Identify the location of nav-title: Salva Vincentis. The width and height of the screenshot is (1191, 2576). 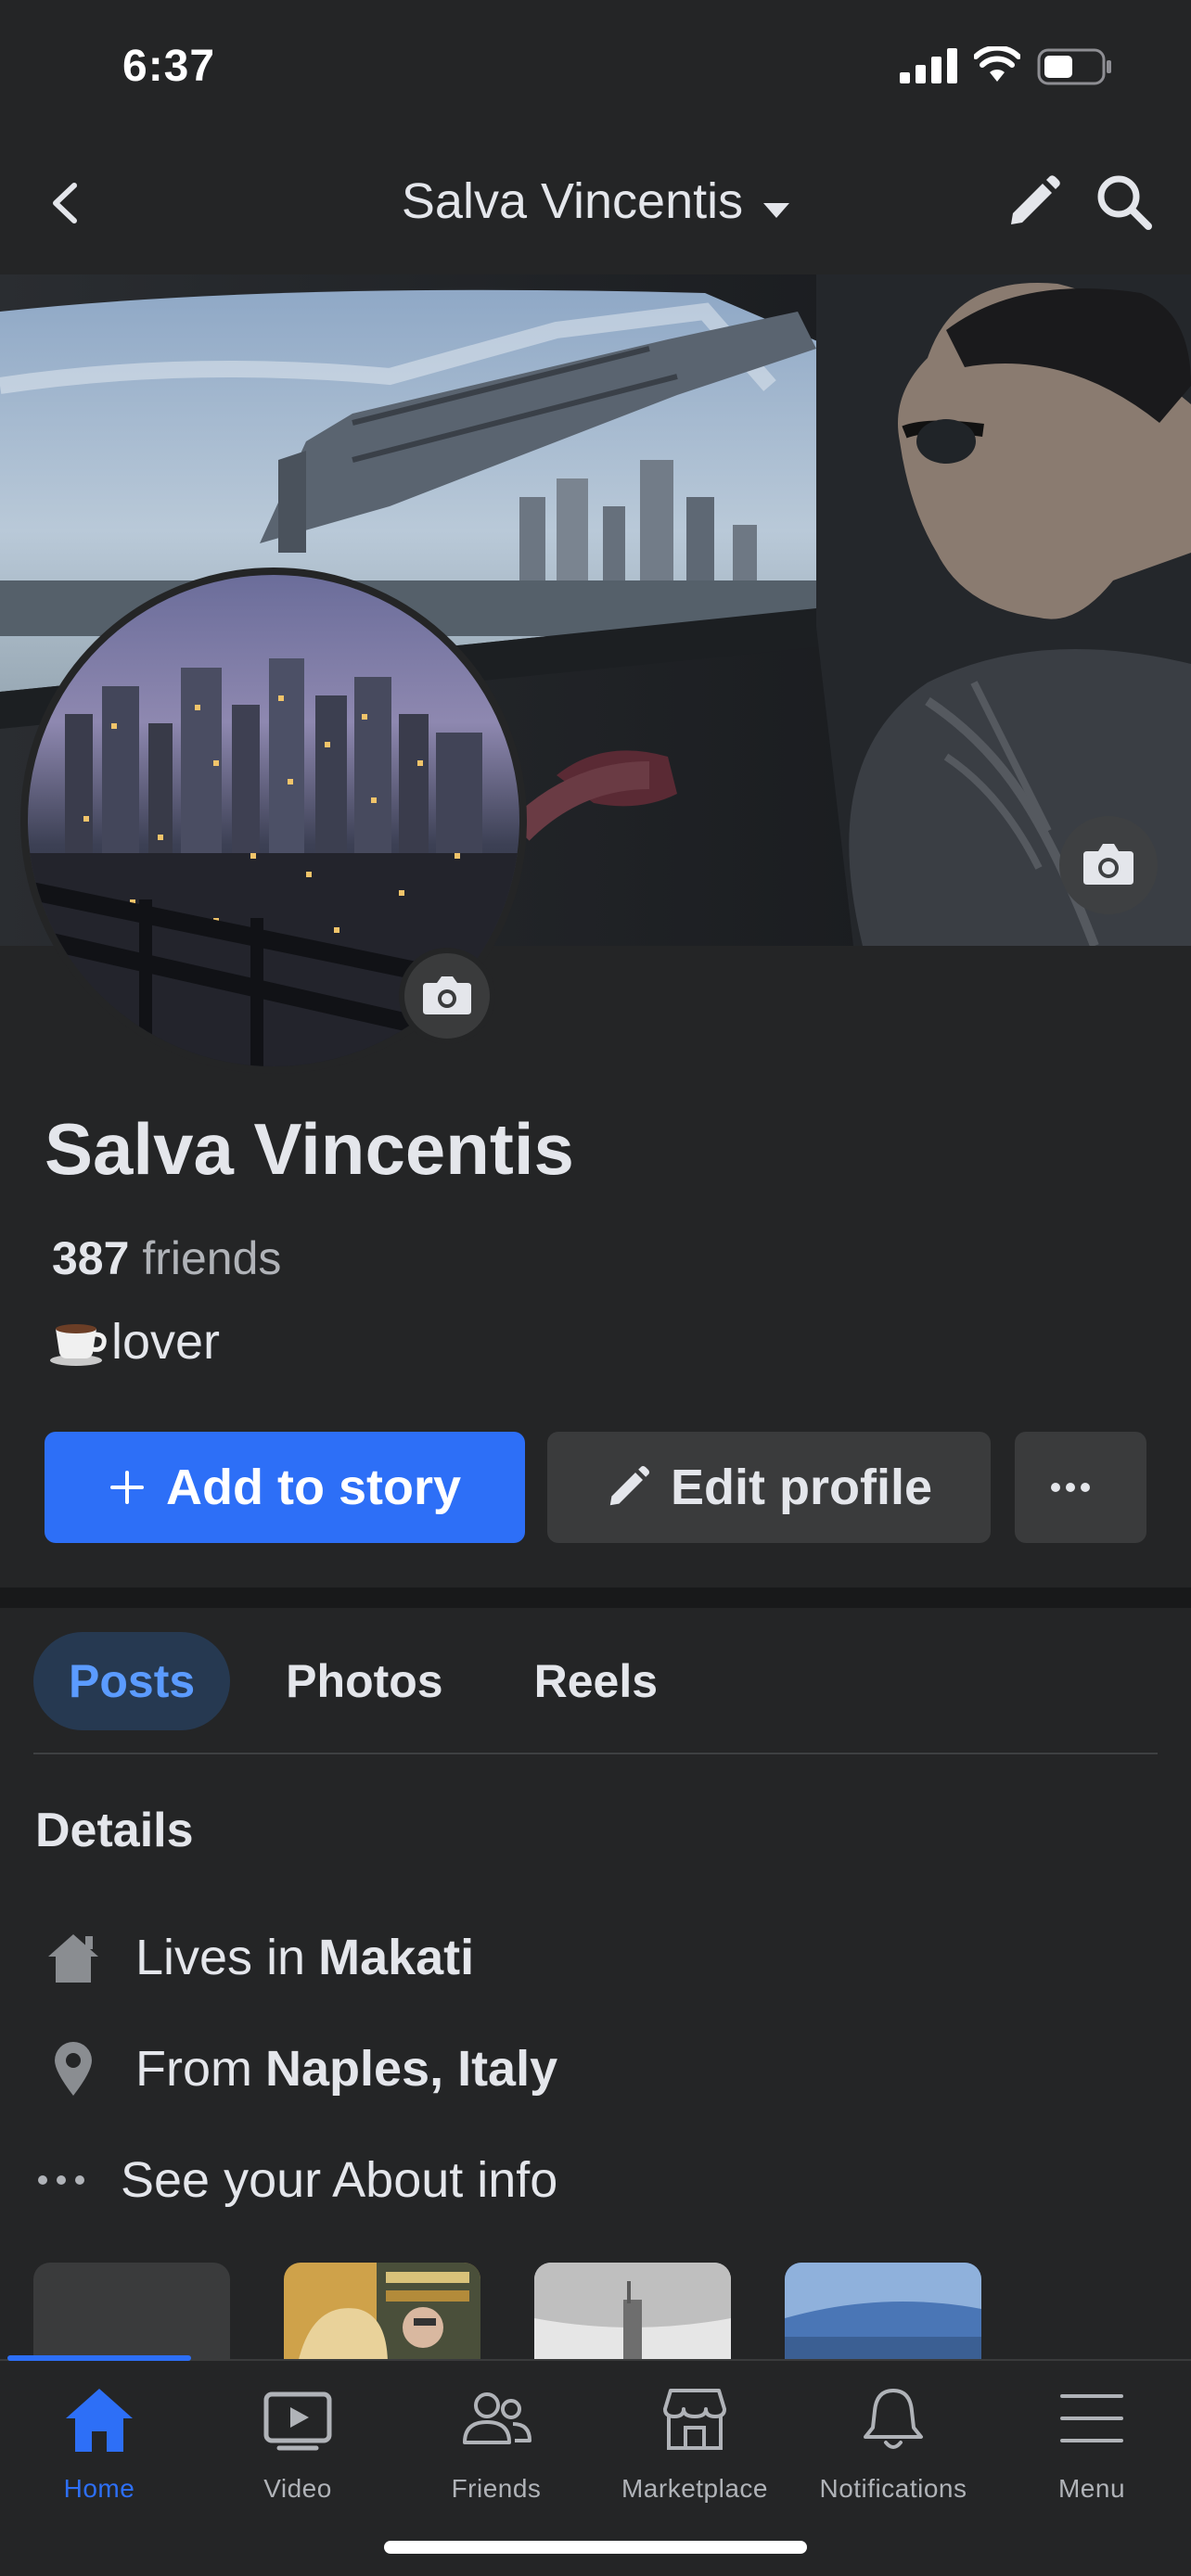
(572, 201).